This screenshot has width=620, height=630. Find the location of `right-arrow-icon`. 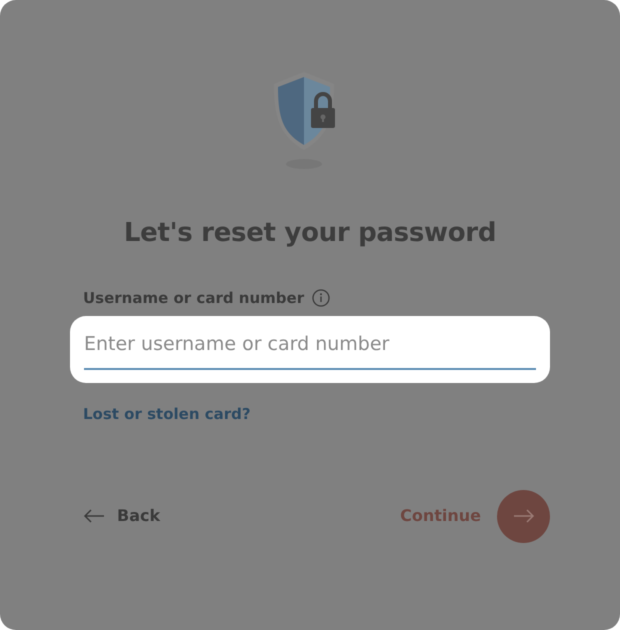

right-arrow-icon is located at coordinates (523, 516).